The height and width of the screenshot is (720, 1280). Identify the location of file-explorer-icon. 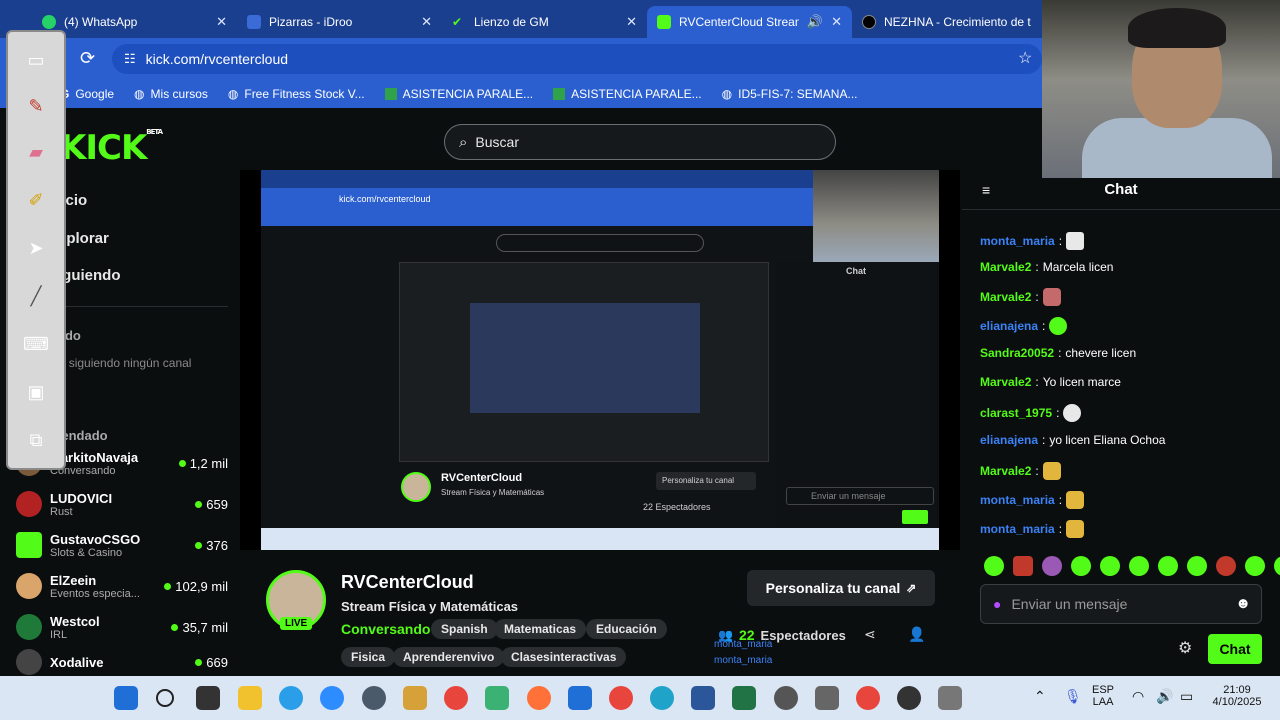
(250, 698).